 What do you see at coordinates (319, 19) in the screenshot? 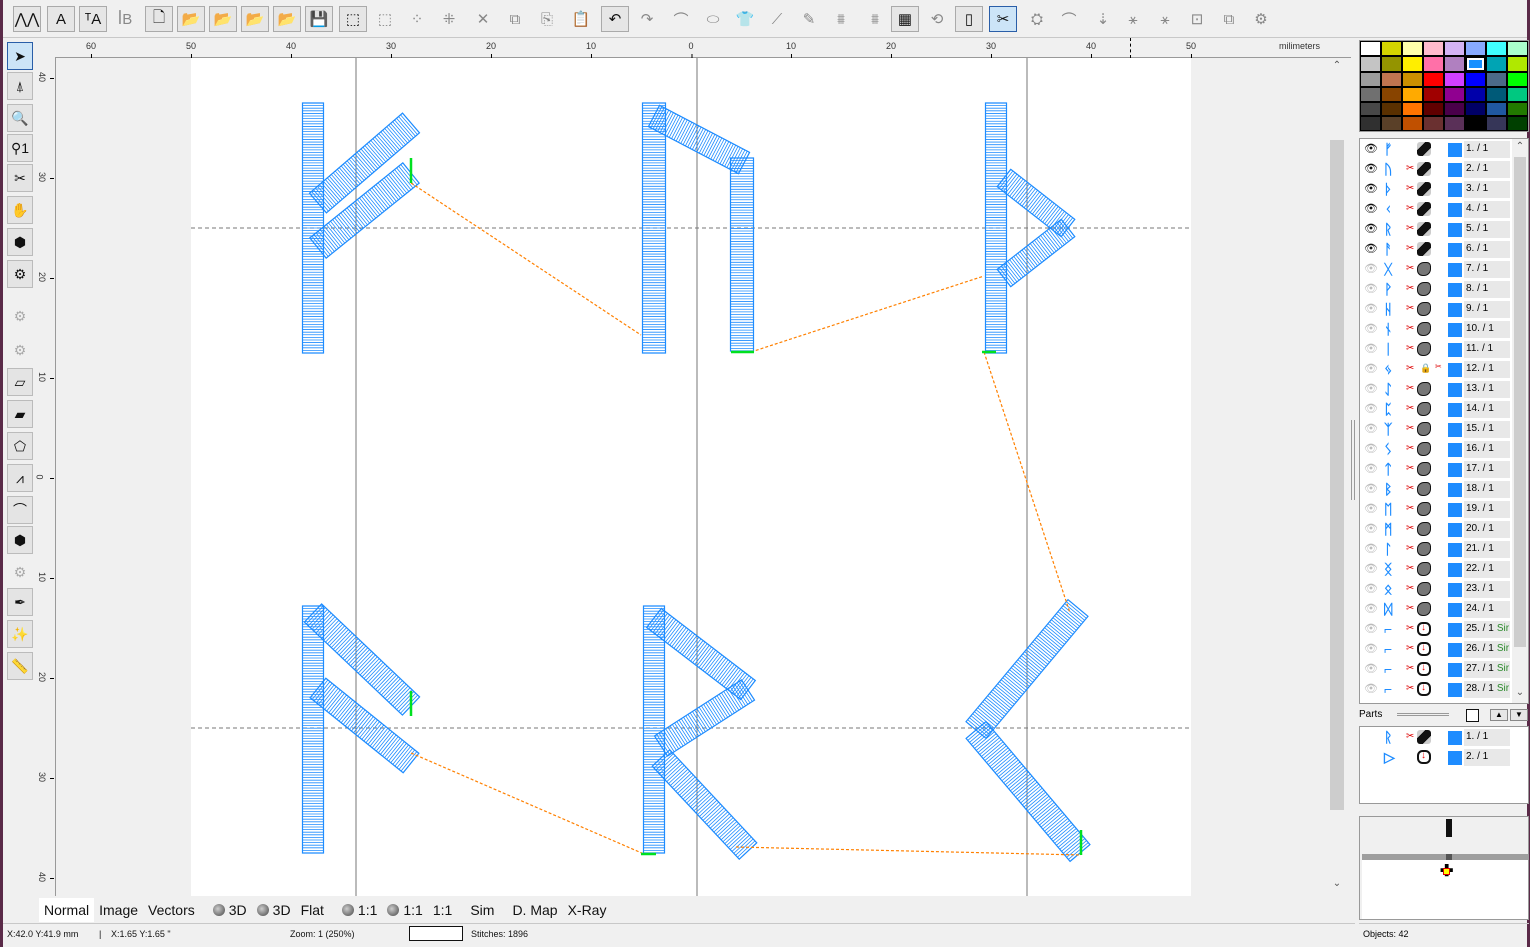
I see `save-button: 💾` at bounding box center [319, 19].